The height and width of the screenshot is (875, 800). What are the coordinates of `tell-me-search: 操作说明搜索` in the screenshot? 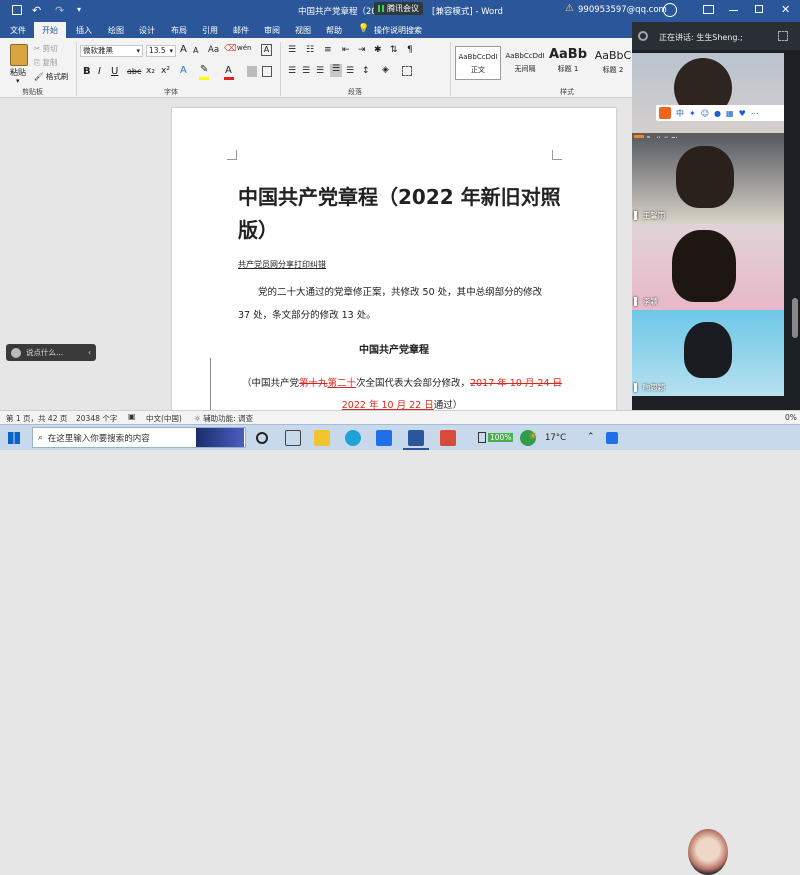 It's located at (398, 30).